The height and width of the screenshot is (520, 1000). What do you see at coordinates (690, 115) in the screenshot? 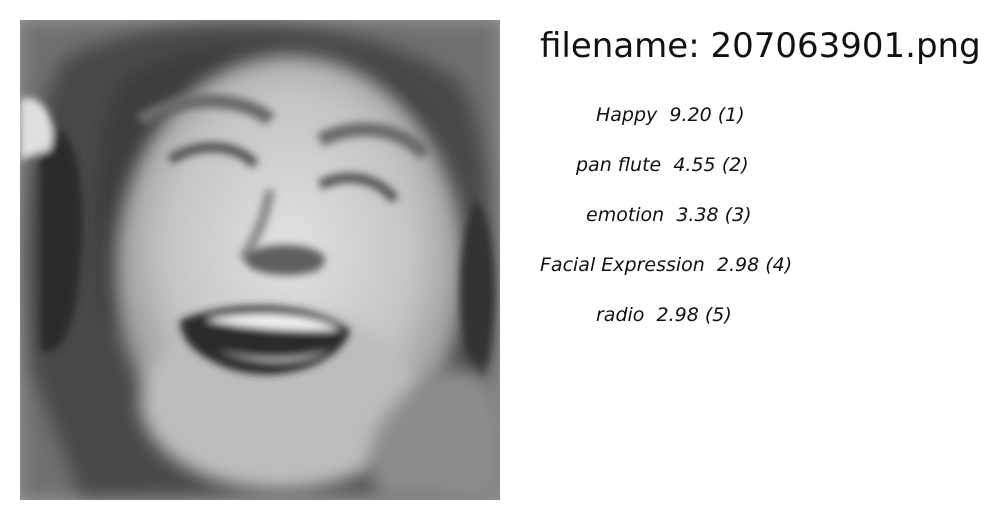
I see `prediction-score: 9.20` at bounding box center [690, 115].